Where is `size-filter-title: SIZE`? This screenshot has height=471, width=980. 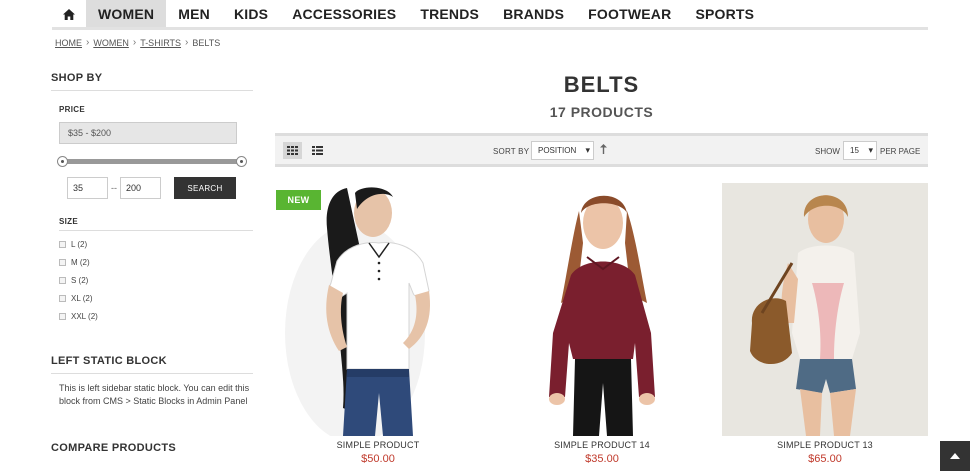
size-filter-title: SIZE is located at coordinates (156, 224).